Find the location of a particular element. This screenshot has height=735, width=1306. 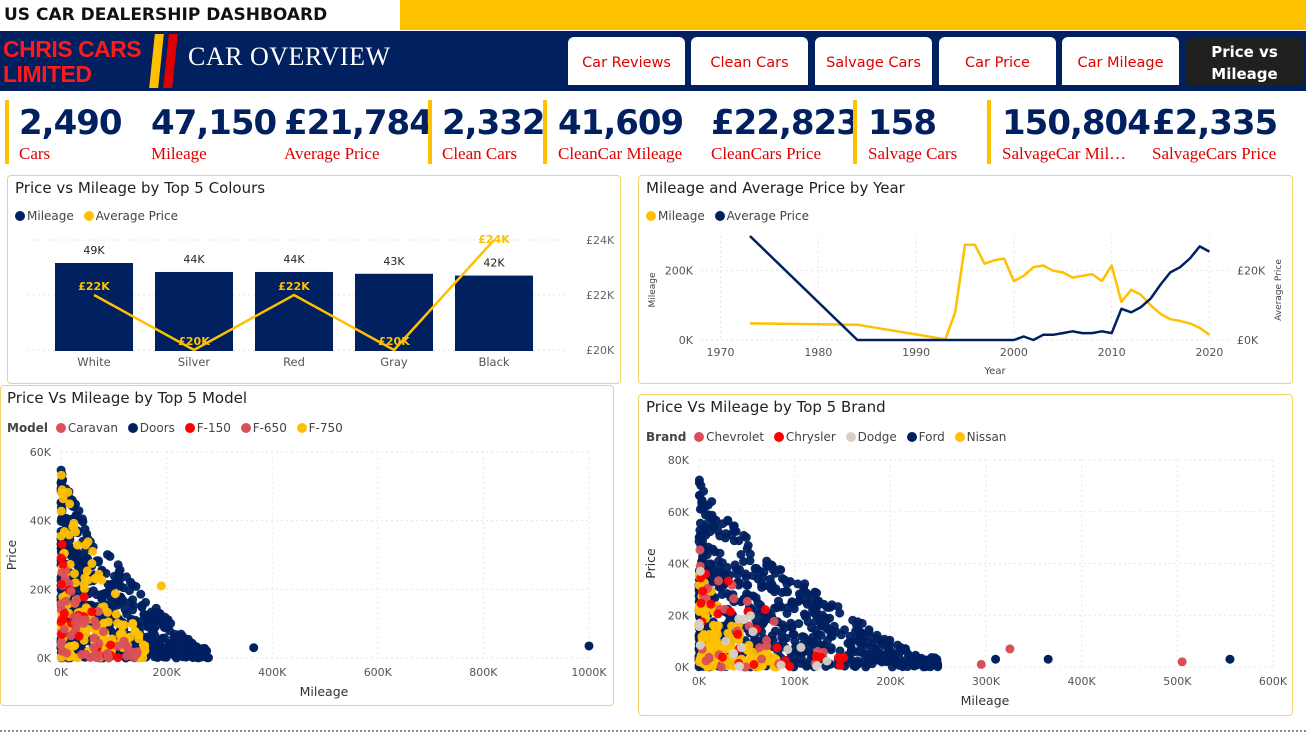

kpi-label: Mileage is located at coordinates (179, 154).